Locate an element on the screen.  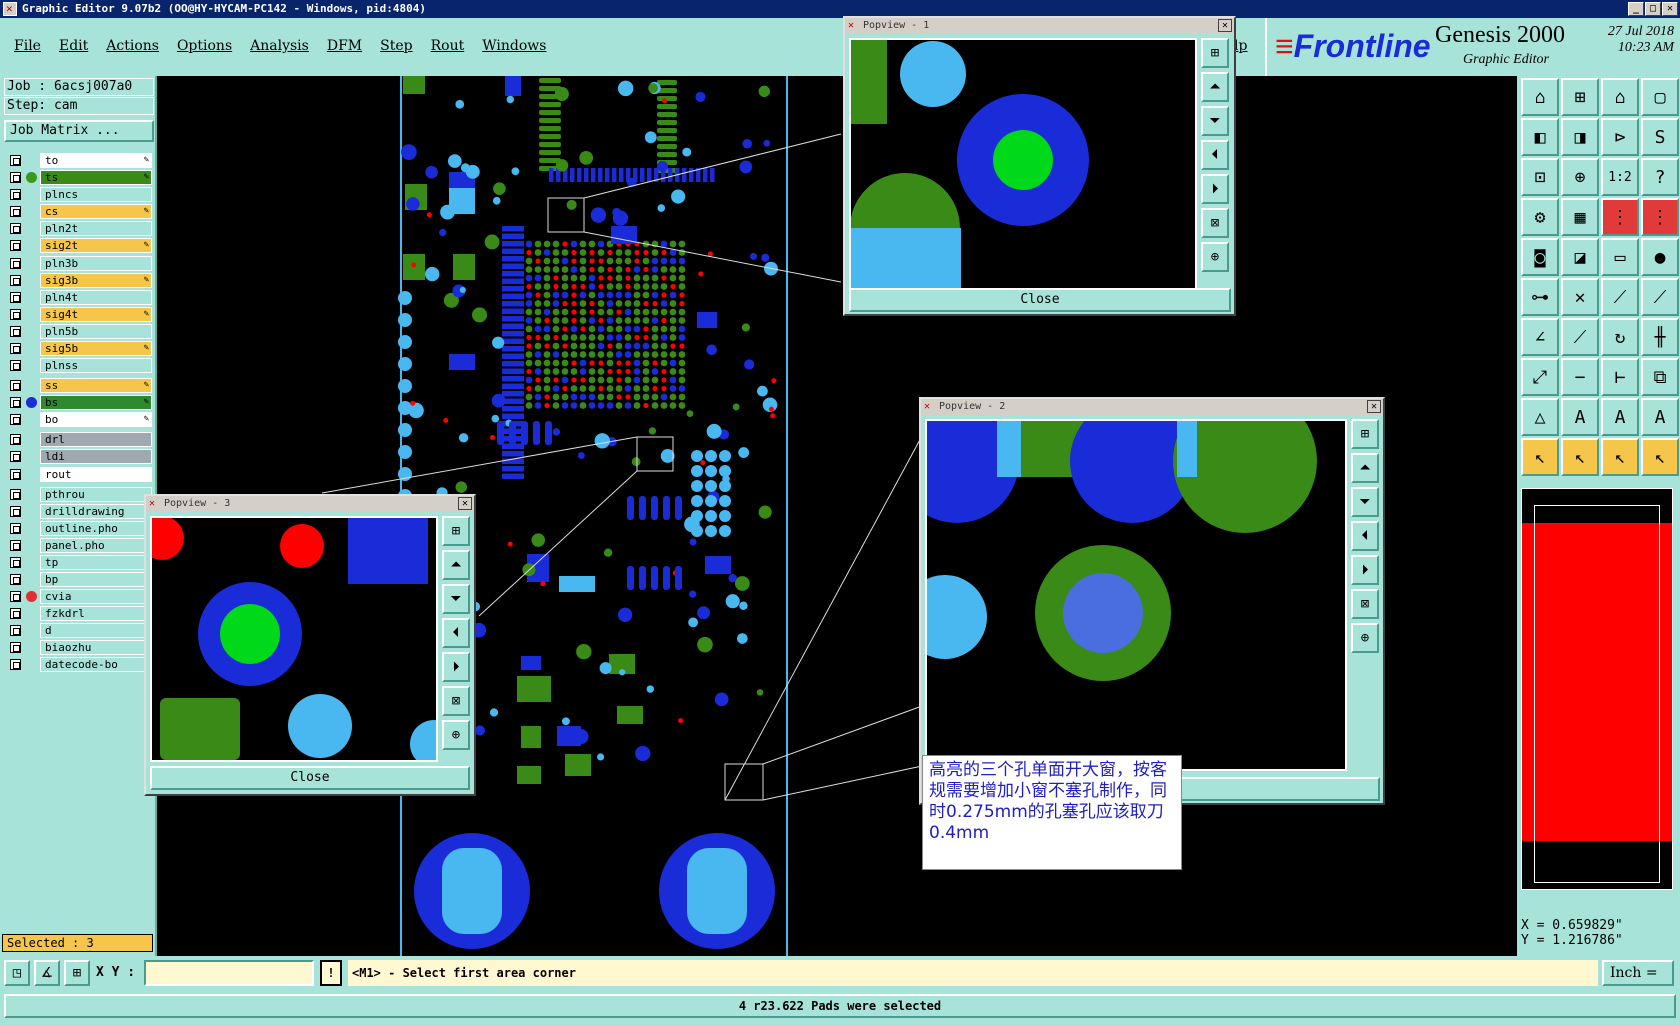
layer-row: rout is located at coordinates (80, 474).